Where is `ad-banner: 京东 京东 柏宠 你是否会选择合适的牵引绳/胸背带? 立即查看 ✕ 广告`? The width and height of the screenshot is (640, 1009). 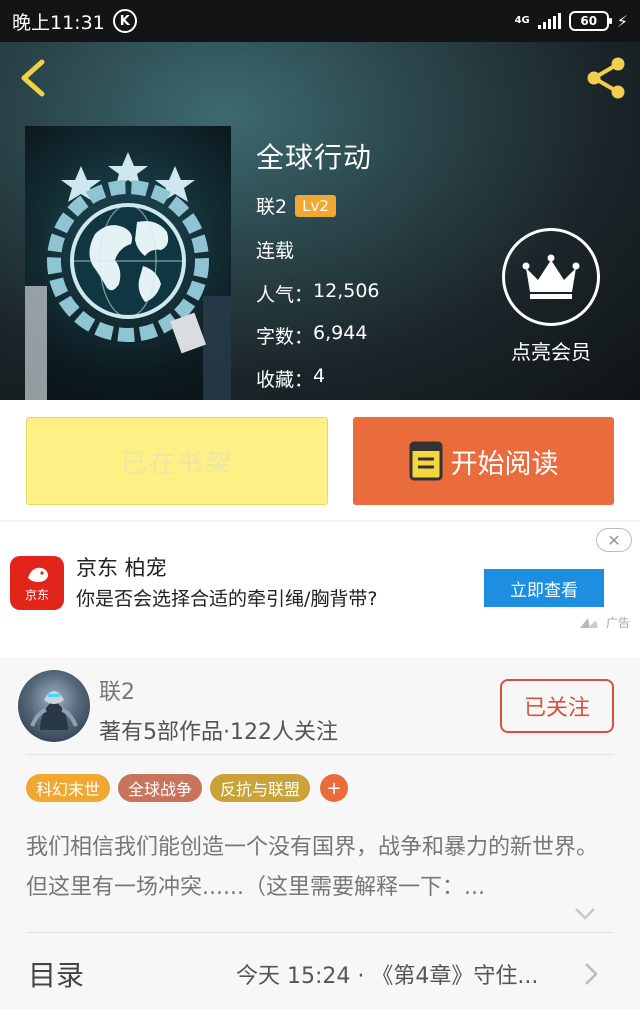
ad-banner: 京东 京东 柏宠 你是否会选择合适的牵引绳/胸背带? 立即查看 ✕ 广告 is located at coordinates (320, 590).